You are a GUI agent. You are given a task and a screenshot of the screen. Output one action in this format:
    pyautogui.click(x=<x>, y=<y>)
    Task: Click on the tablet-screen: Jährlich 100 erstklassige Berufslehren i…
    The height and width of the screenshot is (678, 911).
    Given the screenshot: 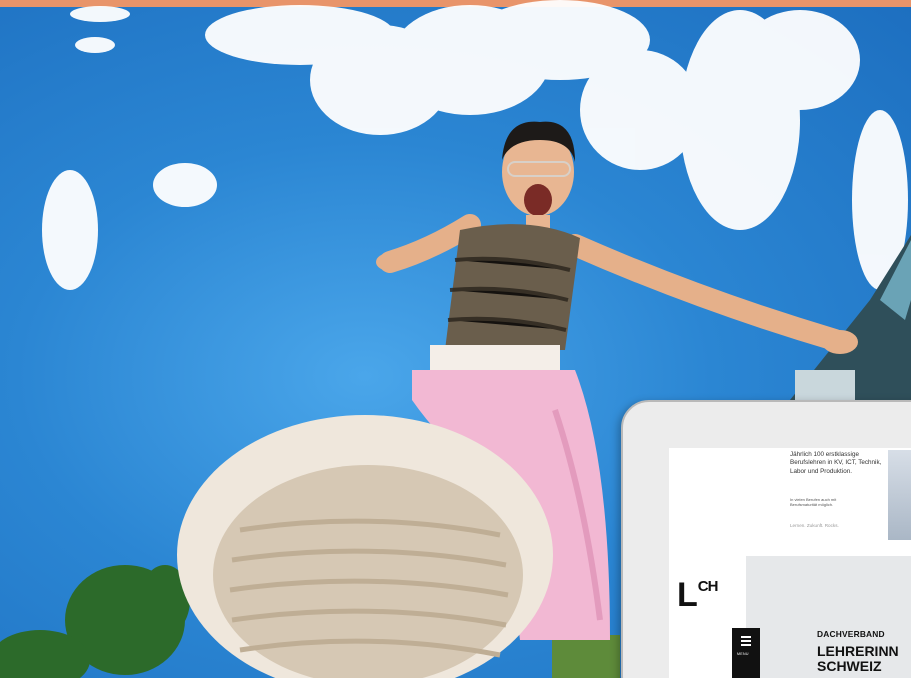 What is the action you would take?
    pyautogui.click(x=790, y=563)
    